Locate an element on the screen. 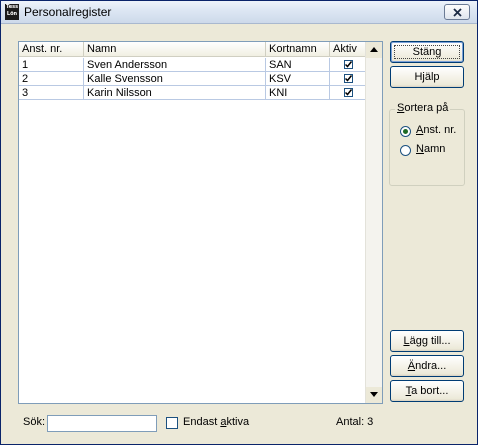 The image size is (478, 445). column-header-anst-nr: Anst. nr. is located at coordinates (51, 49).